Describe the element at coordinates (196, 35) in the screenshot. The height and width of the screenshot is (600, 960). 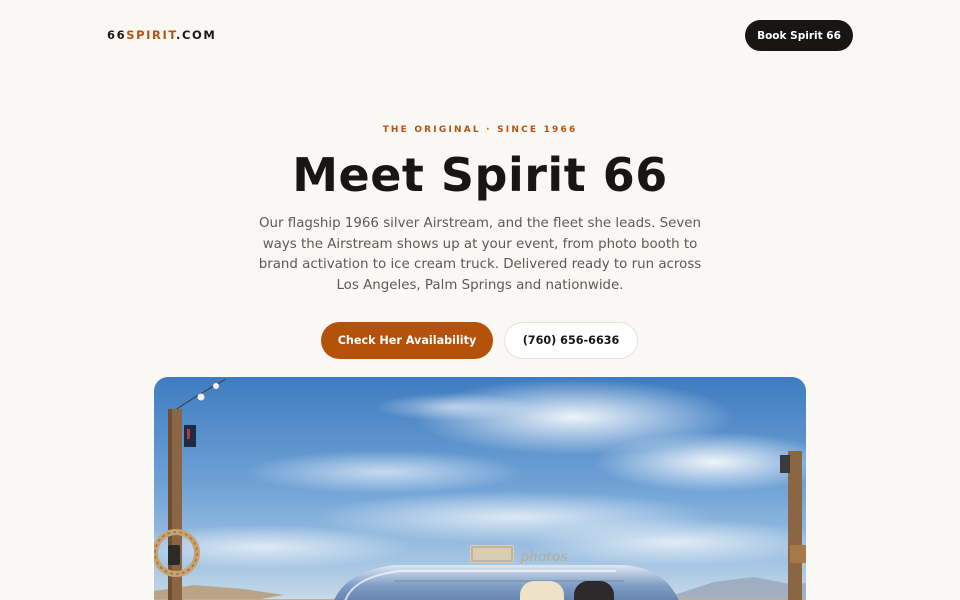
I see `logo-suffix: .COM` at that location.